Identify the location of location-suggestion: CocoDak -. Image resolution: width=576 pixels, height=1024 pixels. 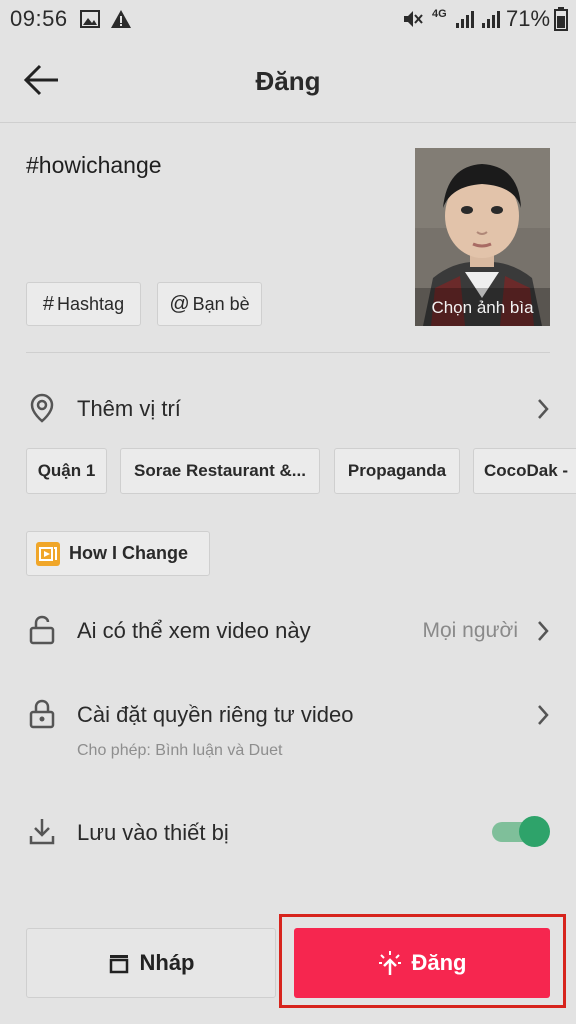
(524, 471).